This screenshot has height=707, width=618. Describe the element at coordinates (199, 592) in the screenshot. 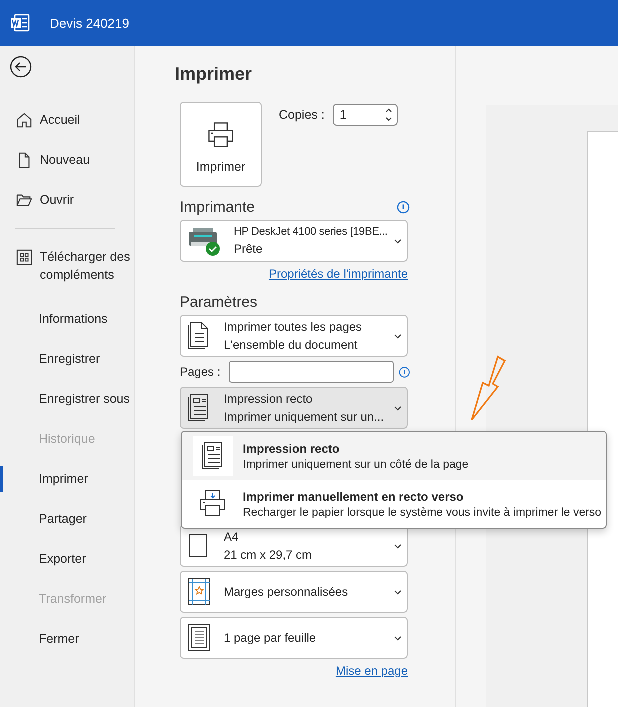

I see `margins-icon` at that location.